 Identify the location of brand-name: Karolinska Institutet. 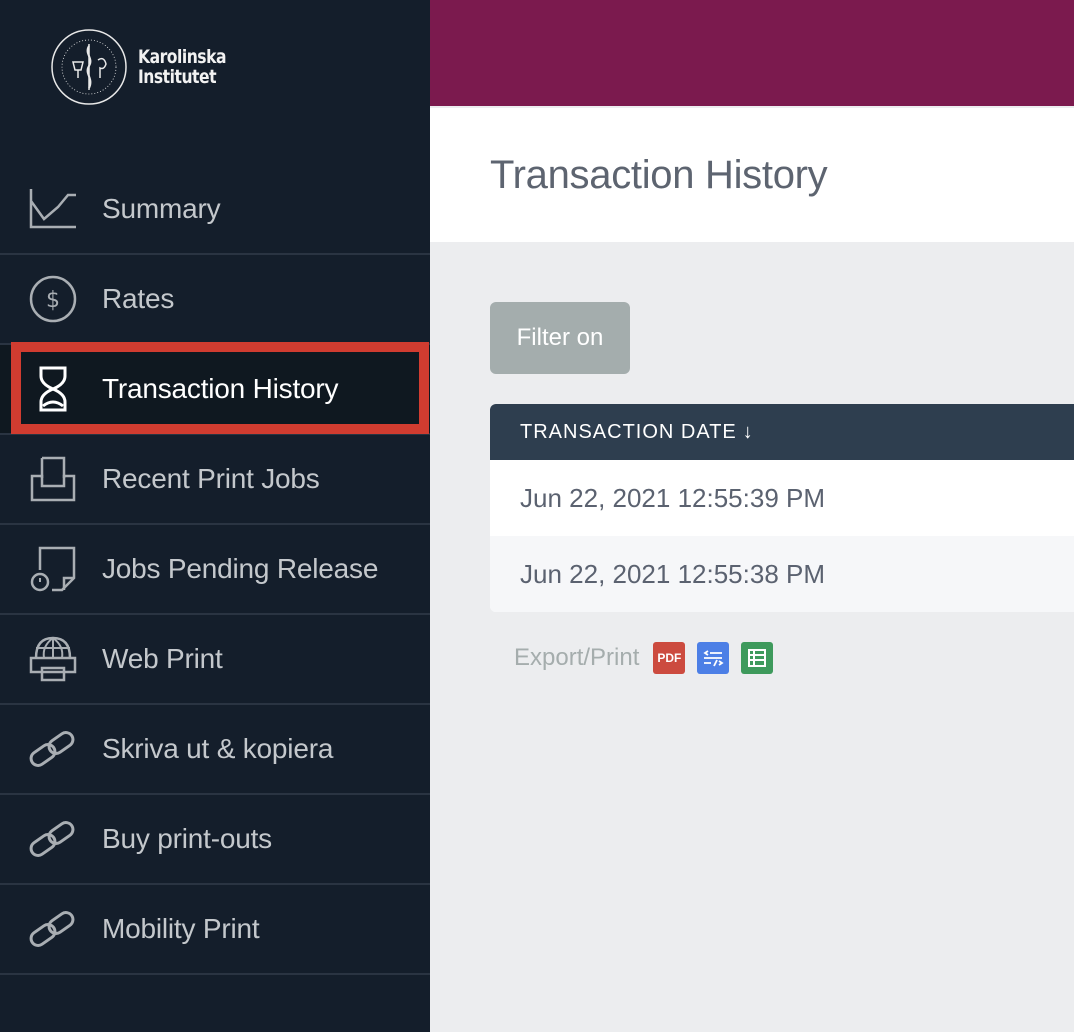
(182, 67).